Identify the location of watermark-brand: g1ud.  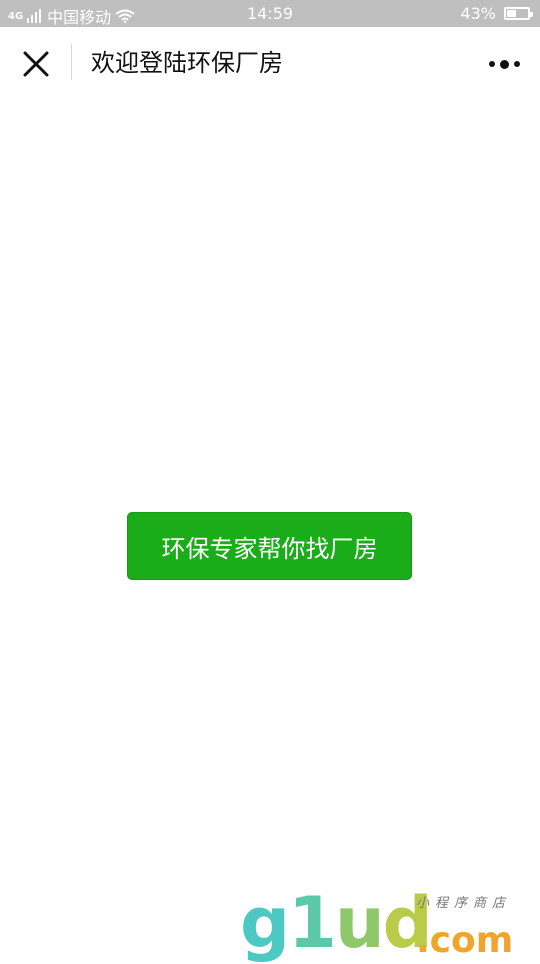
(336, 923).